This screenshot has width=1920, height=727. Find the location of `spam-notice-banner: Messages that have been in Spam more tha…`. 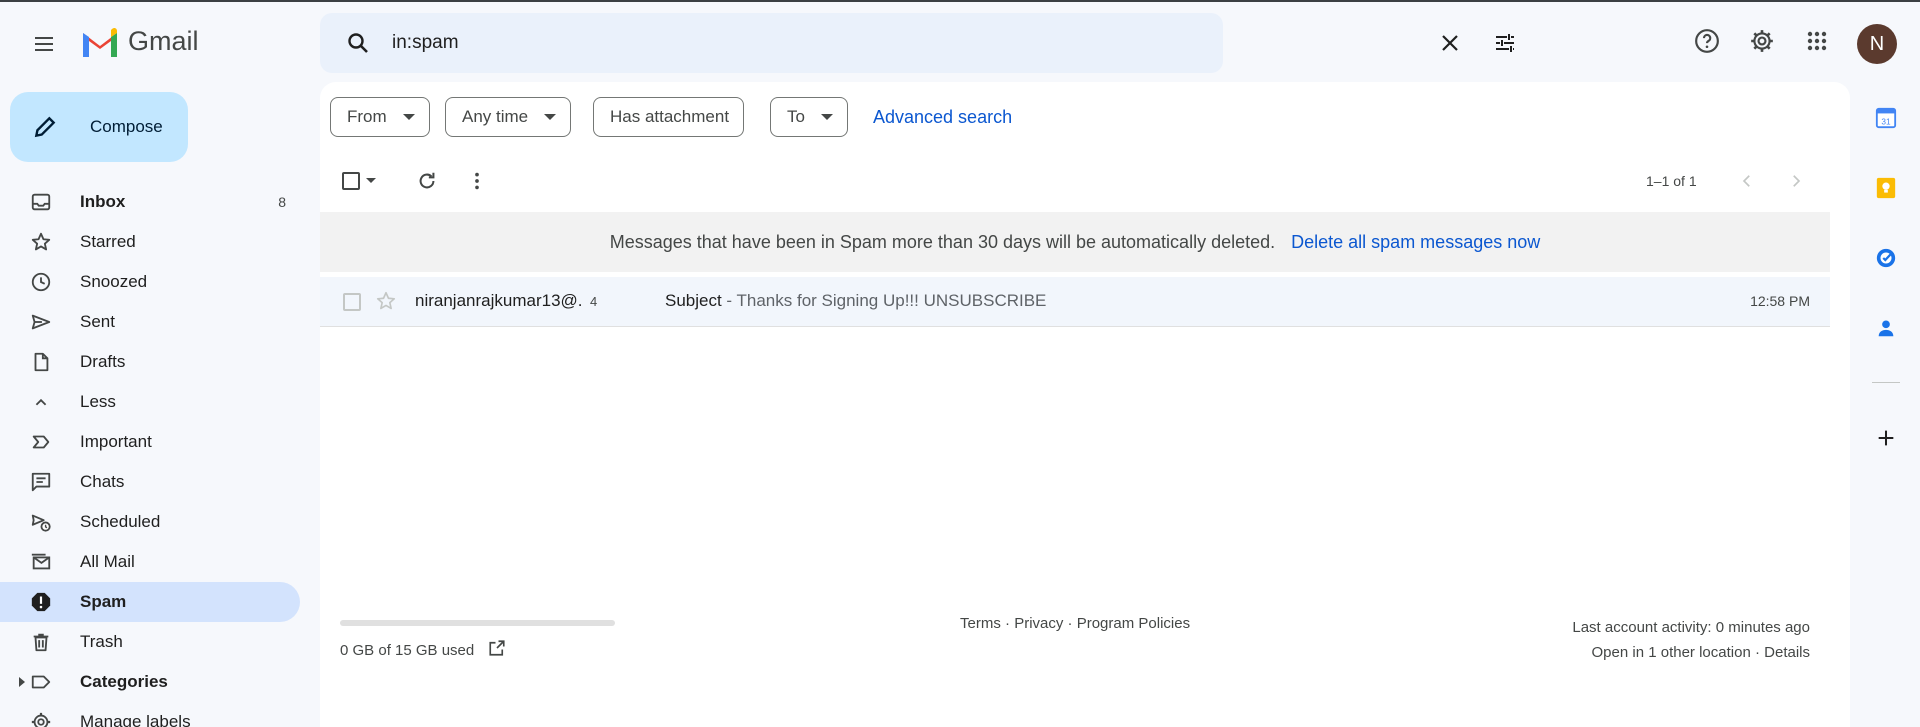

spam-notice-banner: Messages that have been in Spam more tha… is located at coordinates (1075, 242).